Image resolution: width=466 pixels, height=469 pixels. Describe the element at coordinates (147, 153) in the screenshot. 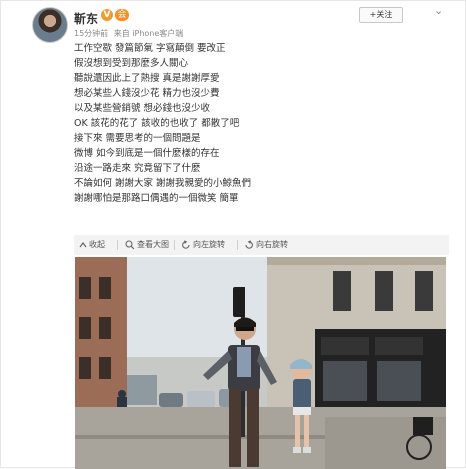

I see `post-text-line: 微博 如今到底是一個什麼樣的存在` at that location.